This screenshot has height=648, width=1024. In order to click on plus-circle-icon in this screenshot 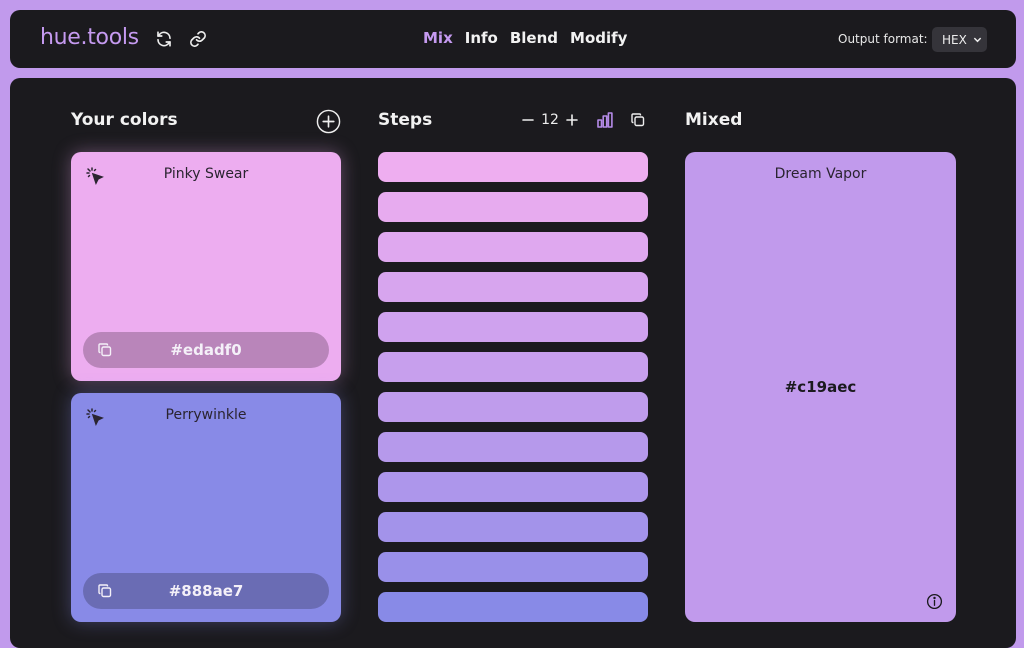, I will do `click(328, 121)`.